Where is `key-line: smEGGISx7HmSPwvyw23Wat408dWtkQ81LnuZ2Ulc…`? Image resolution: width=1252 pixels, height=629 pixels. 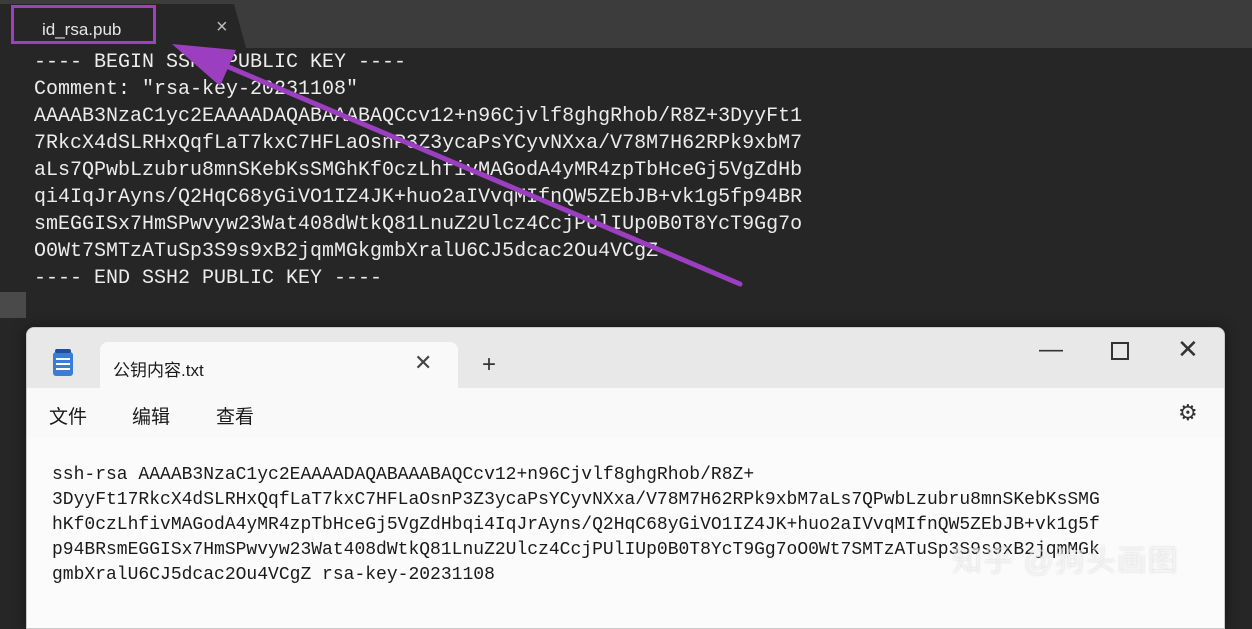 key-line: smEGGISx7HmSPwvyw23Wat408dWtkQ81LnuZ2Ulc… is located at coordinates (418, 224).